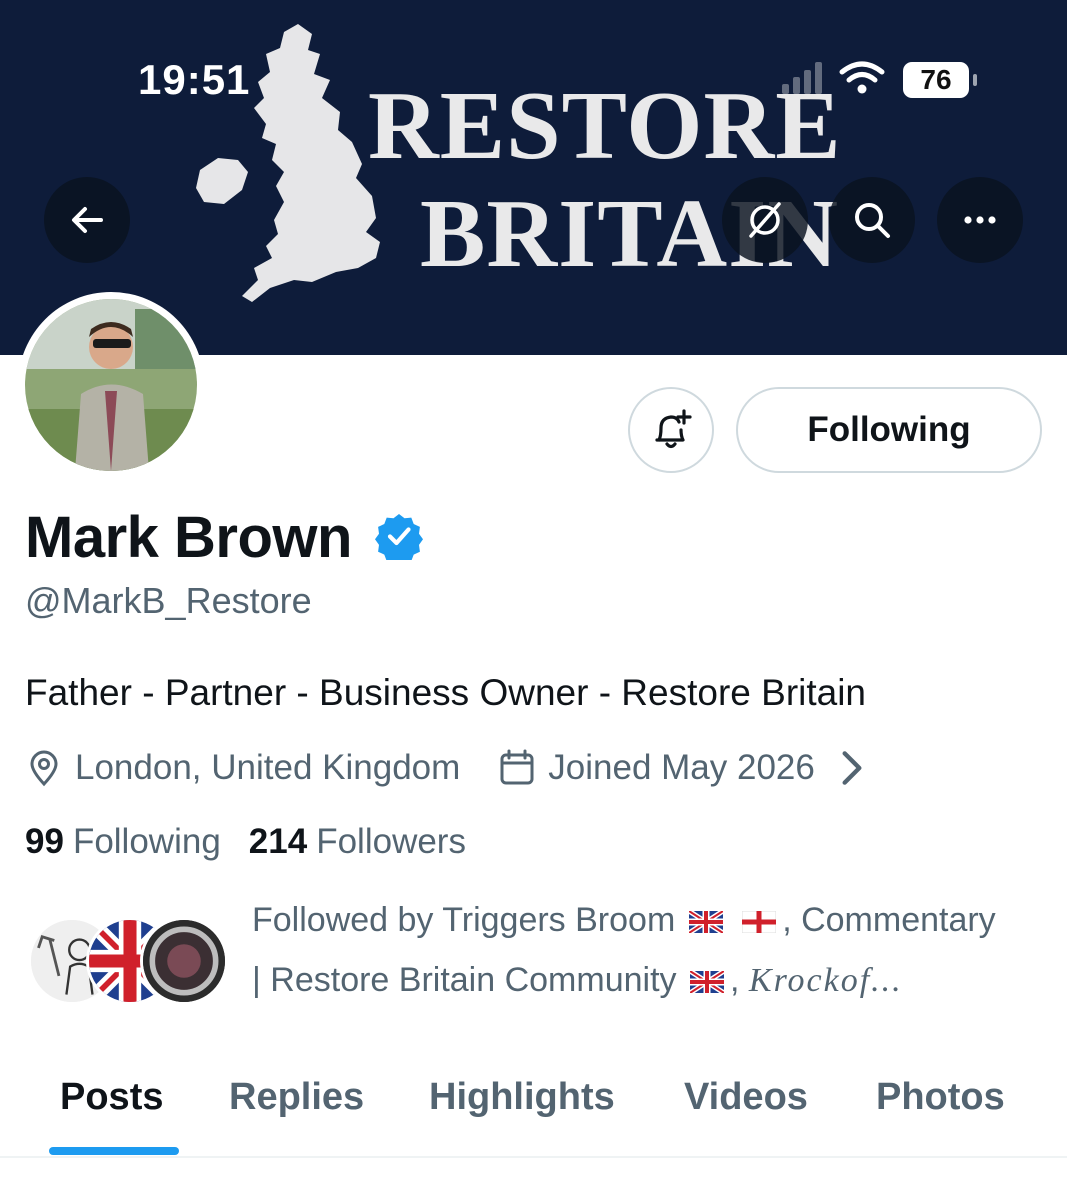 The width and height of the screenshot is (1067, 1200). I want to click on profile-display-name: Mark Brown, so click(188, 537).